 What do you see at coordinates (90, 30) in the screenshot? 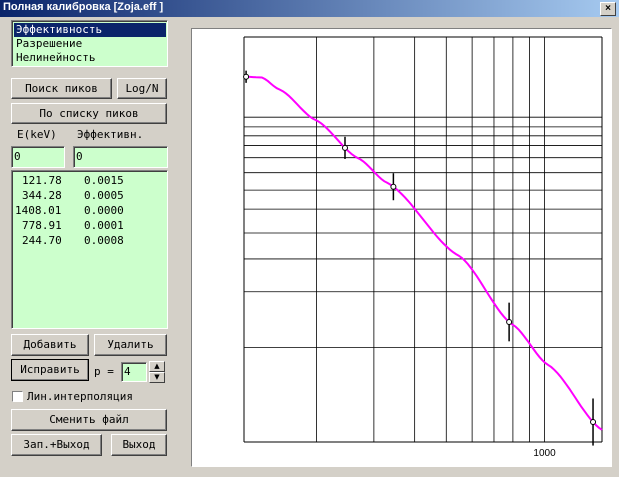
I see `mode-item-efficiency: Эффективность` at bounding box center [90, 30].